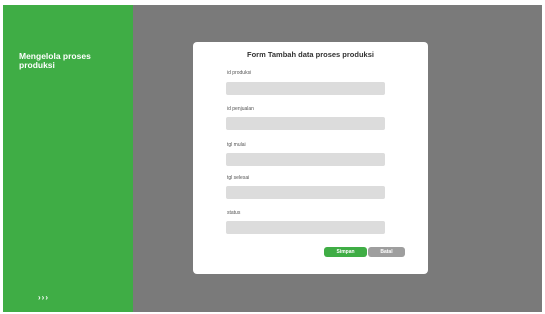 Image resolution: width=545 pixels, height=314 pixels. What do you see at coordinates (386, 252) in the screenshot?
I see `cancel-button: Batal` at bounding box center [386, 252].